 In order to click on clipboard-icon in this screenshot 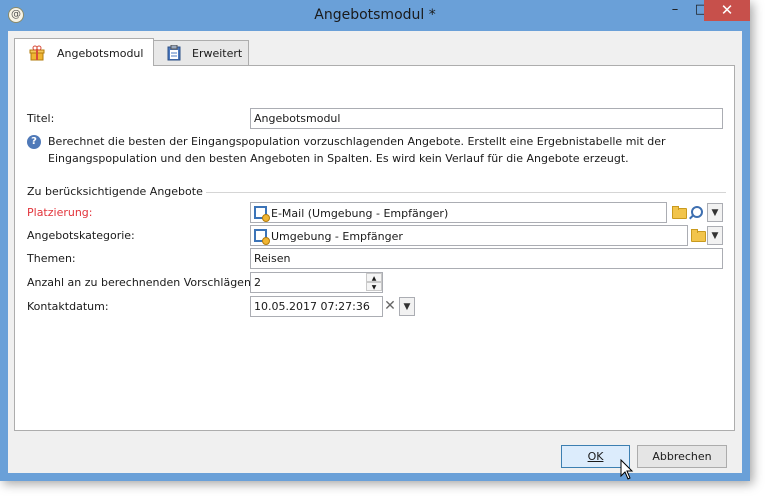, I will do `click(174, 53)`.